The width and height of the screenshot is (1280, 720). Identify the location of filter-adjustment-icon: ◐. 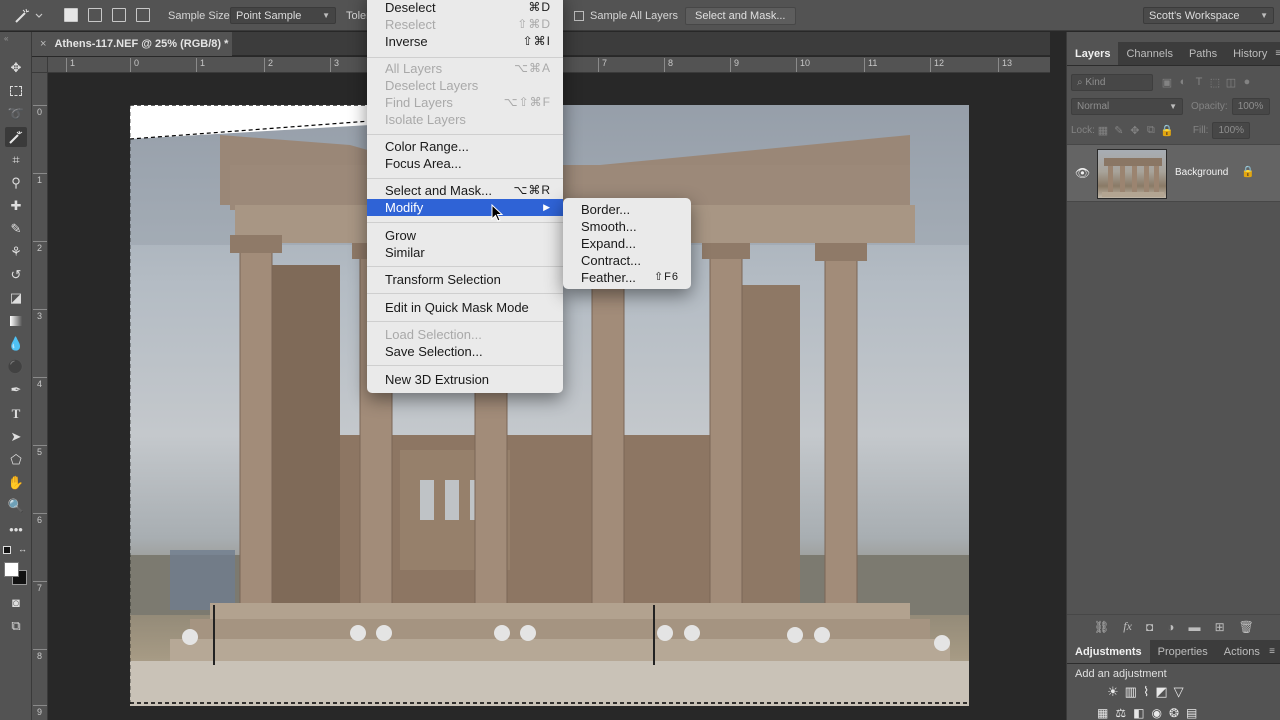
(1183, 82).